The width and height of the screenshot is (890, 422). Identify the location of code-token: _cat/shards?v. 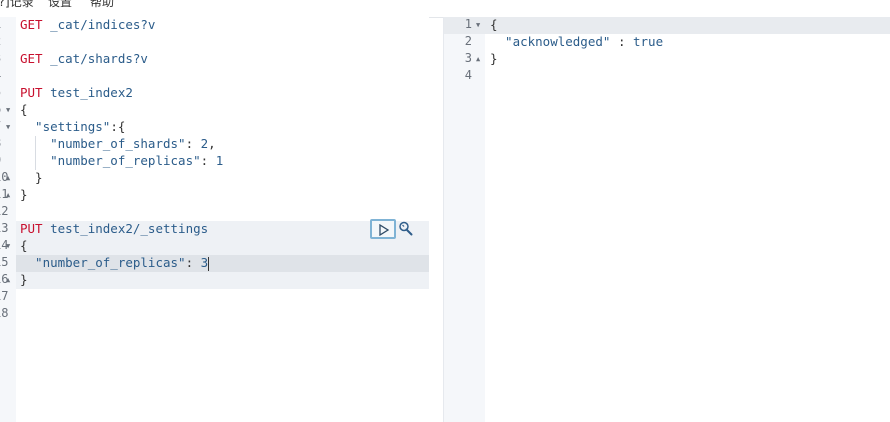
(95, 58).